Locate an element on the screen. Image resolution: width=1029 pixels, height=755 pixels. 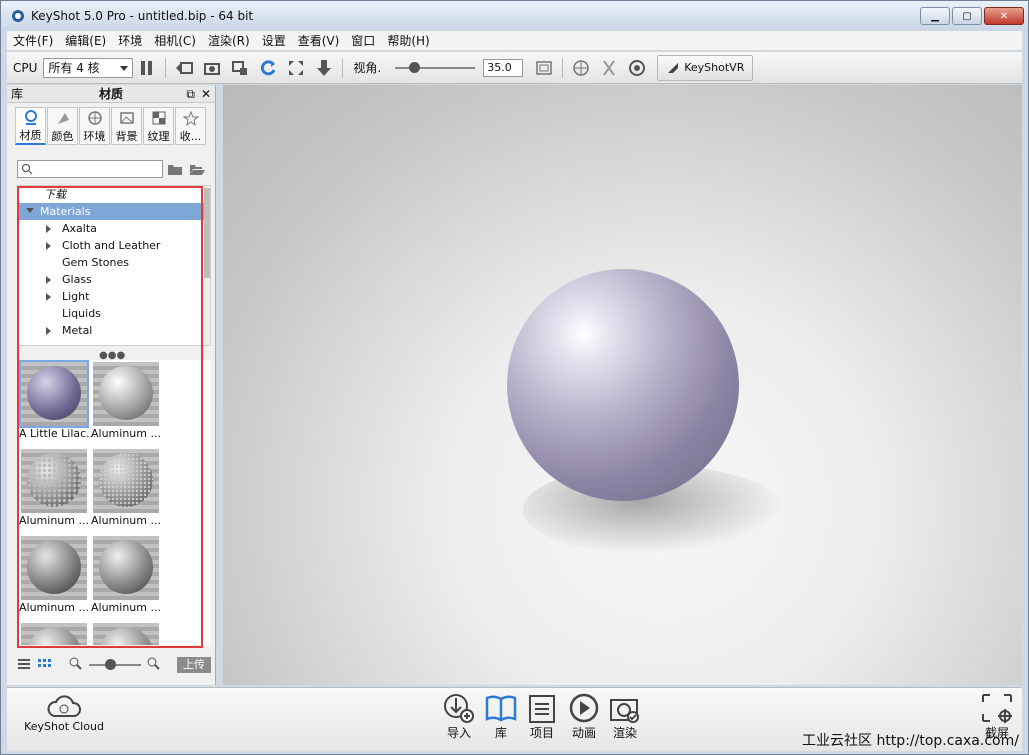
film-icon is located at coordinates (185, 67).